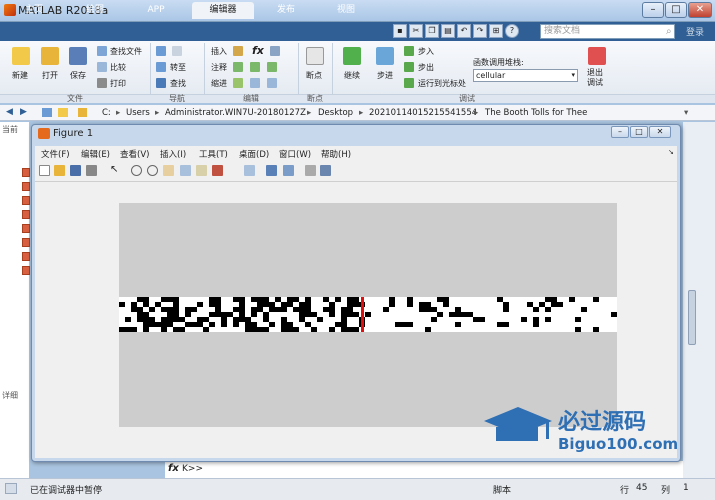 The width and height of the screenshot is (715, 500). I want to click on goto-button: 转至, so click(178, 67).